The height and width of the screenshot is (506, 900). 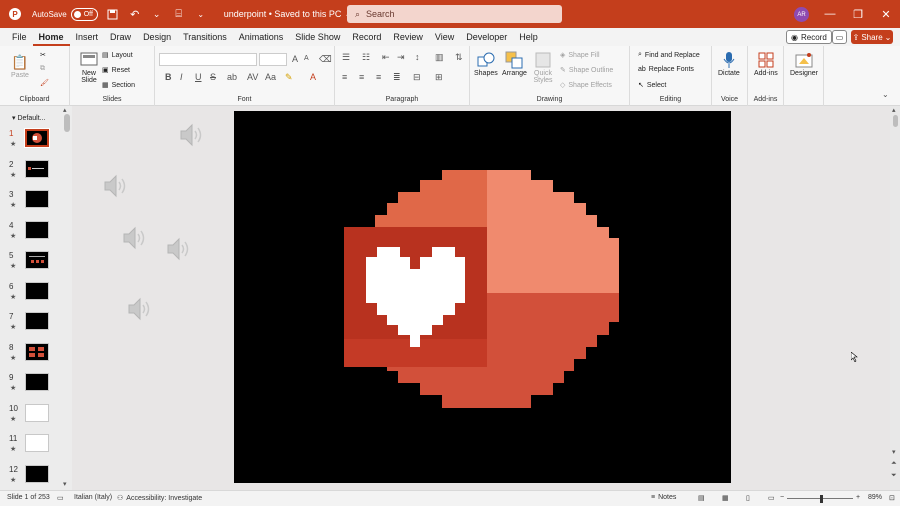 What do you see at coordinates (213, 77) in the screenshot?
I see `font-format-3-button: S` at bounding box center [213, 77].